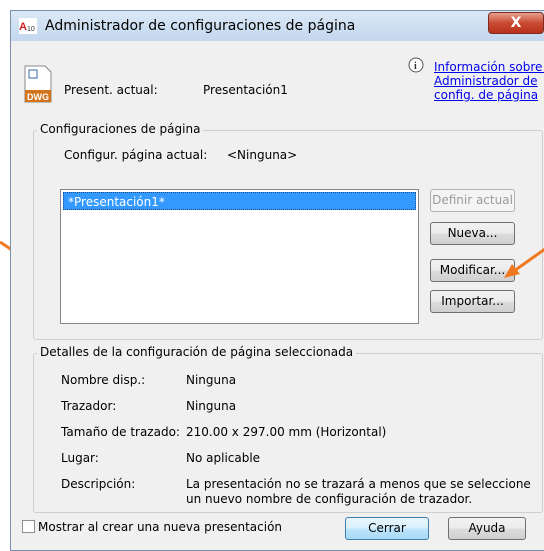 The height and width of the screenshot is (551, 544). I want to click on autocad-app-icon: A 10, so click(28, 26).